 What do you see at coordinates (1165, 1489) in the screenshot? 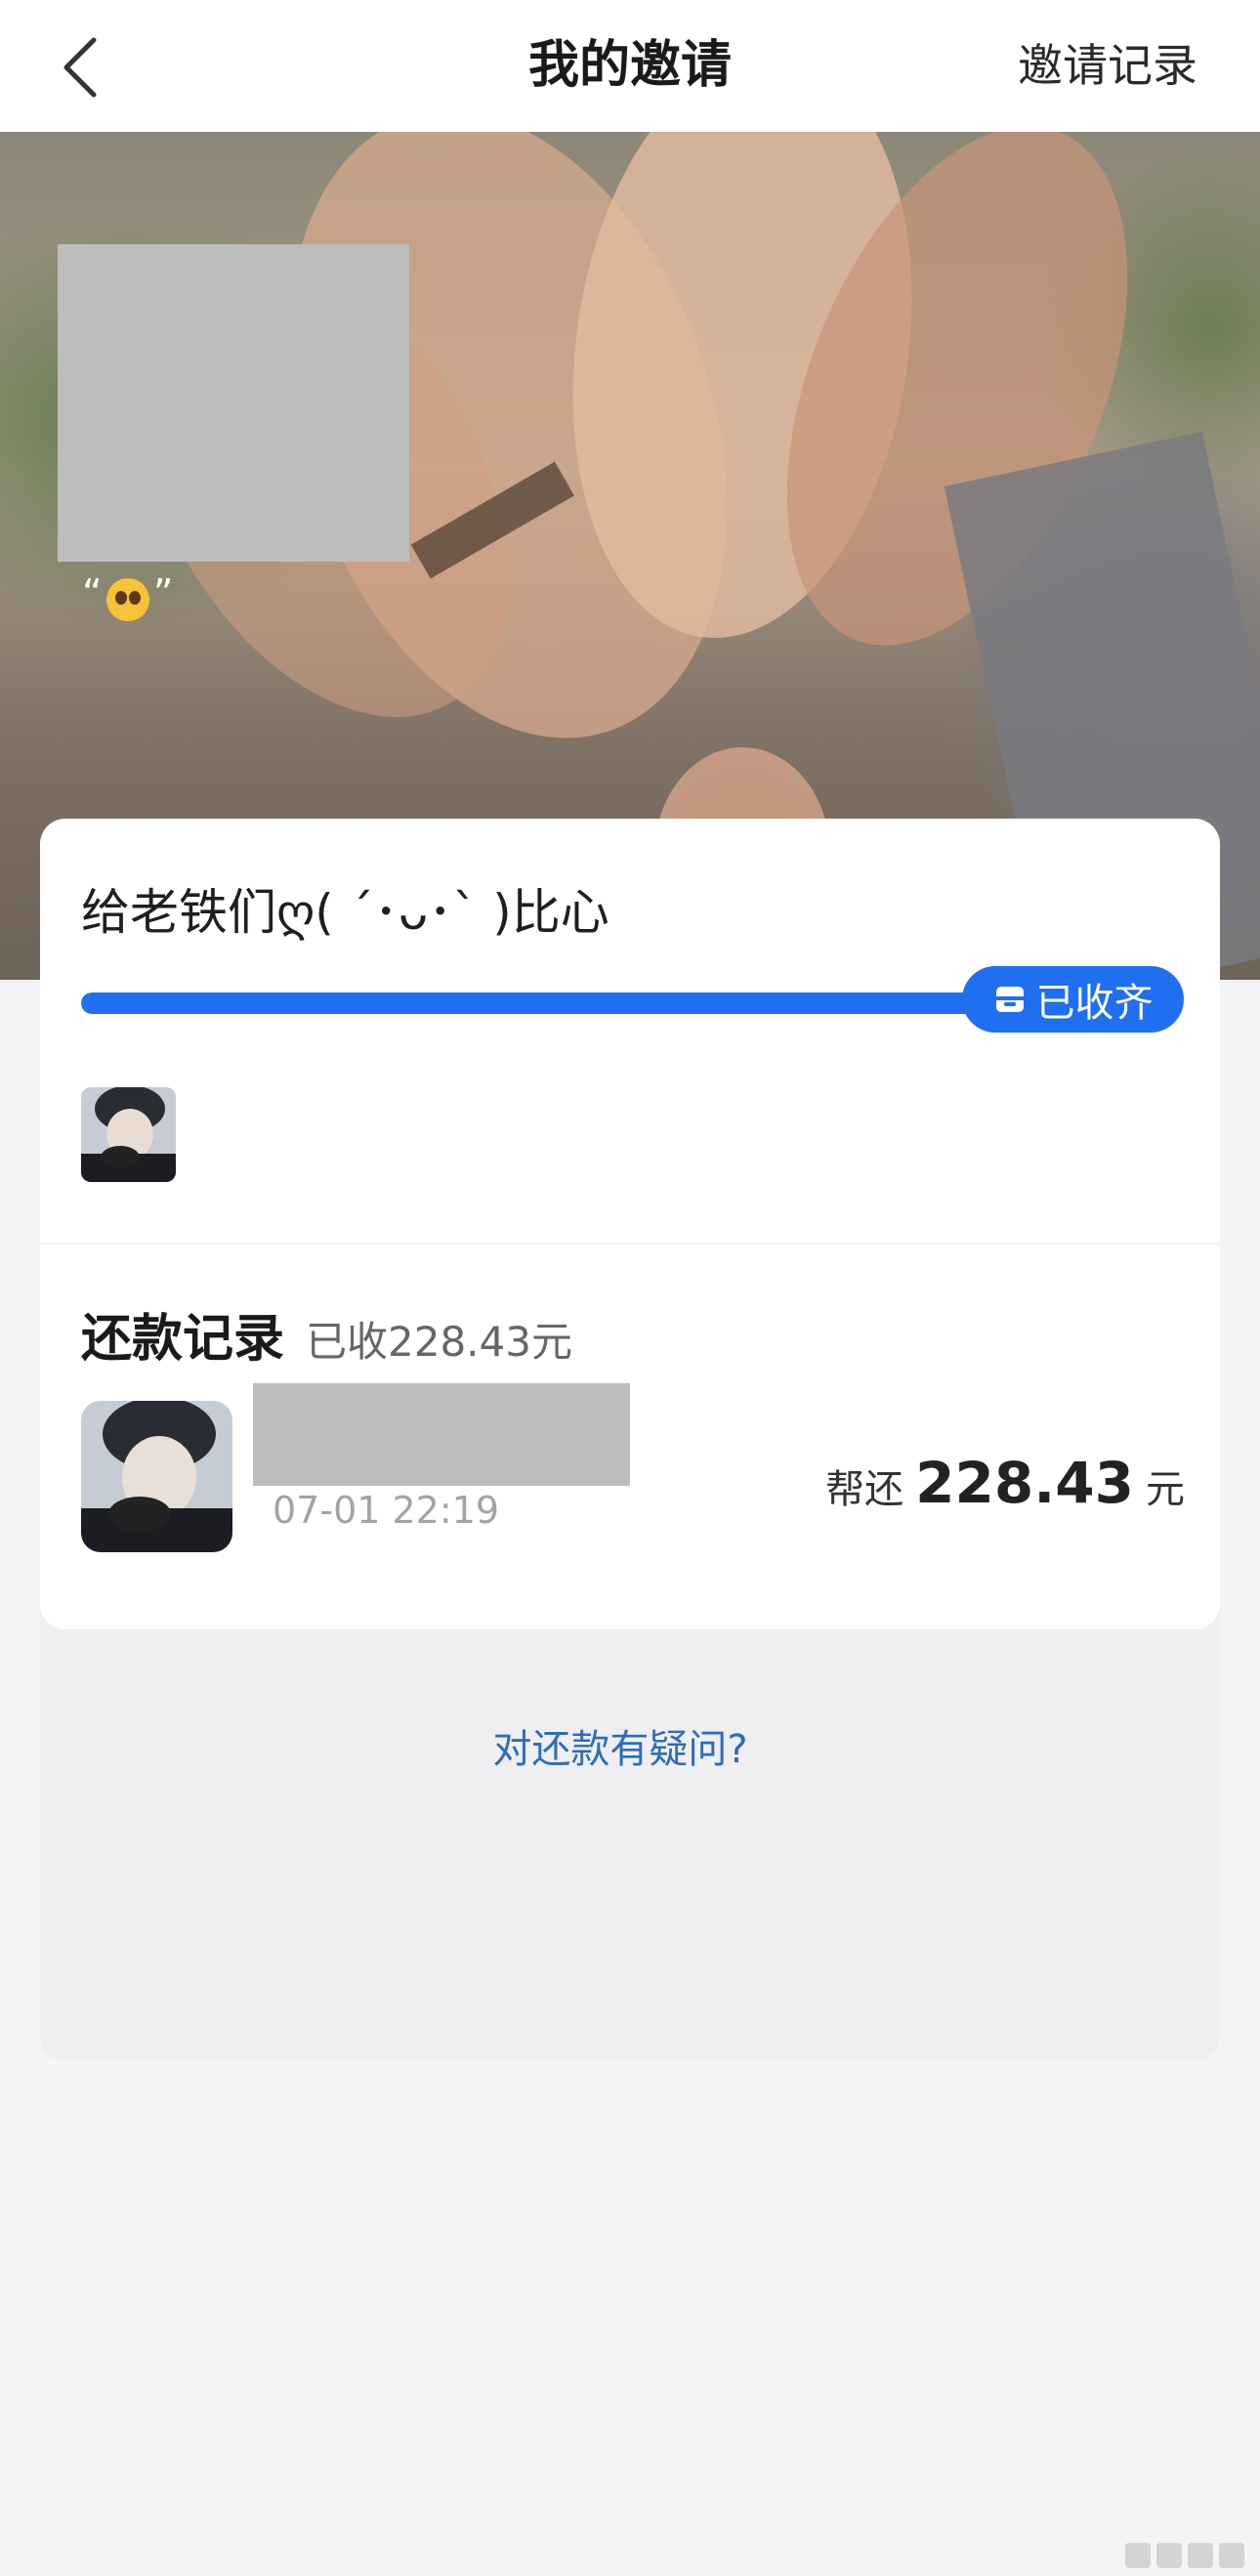
I see `amount-unit: 元` at bounding box center [1165, 1489].